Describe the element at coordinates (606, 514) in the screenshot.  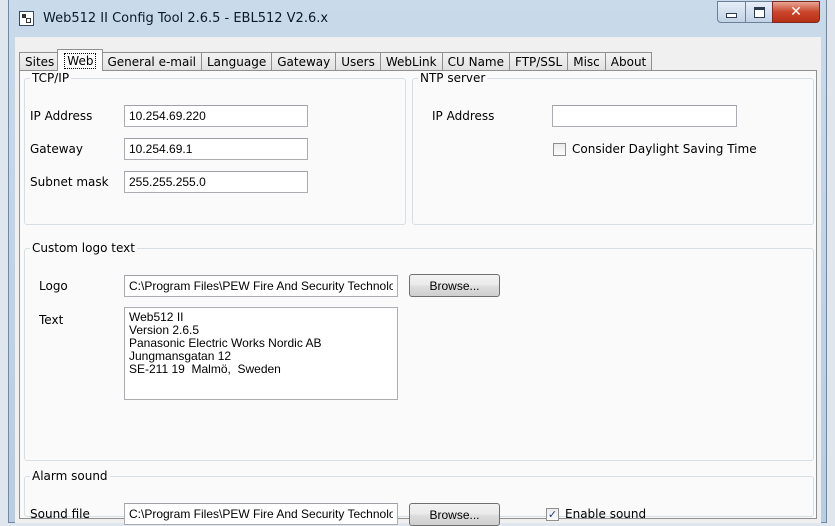
I see `enable-sound-label: Enable sound` at that location.